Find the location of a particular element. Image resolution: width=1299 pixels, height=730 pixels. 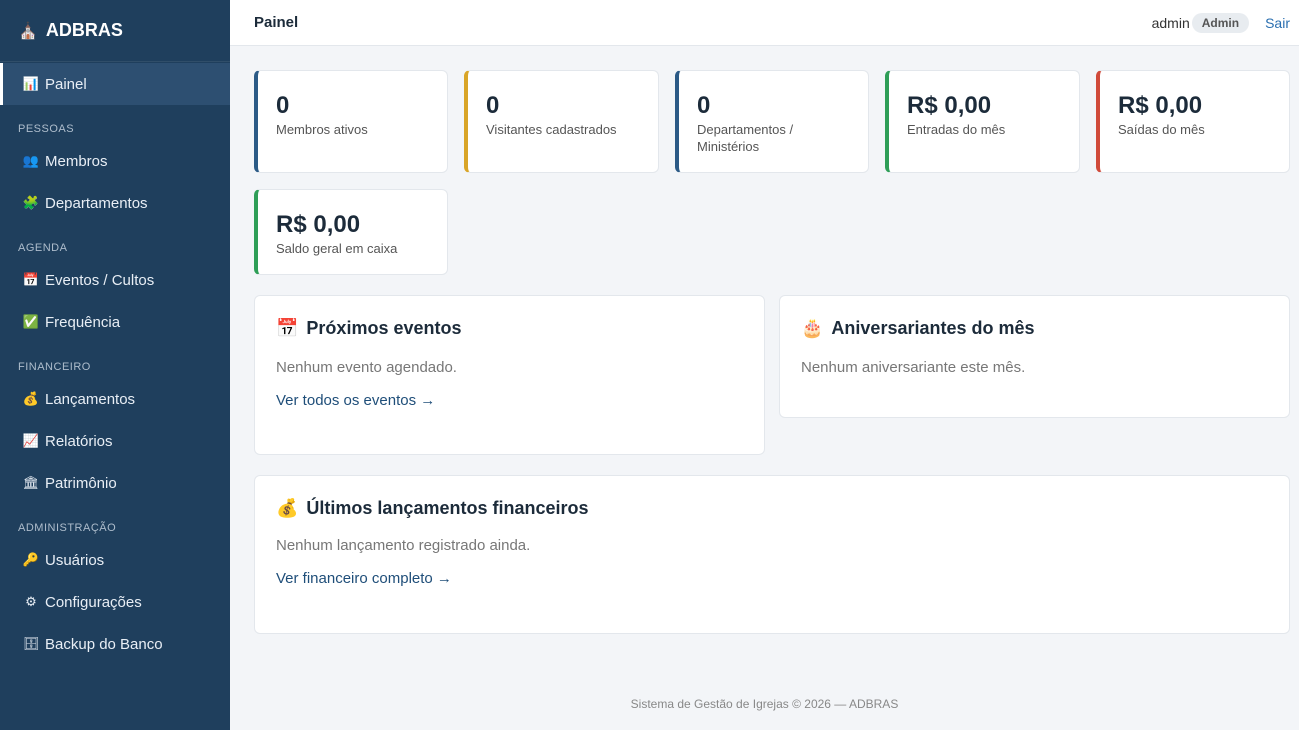

sidebar-item-eventos: 📅 Eventos / Cultos is located at coordinates (115, 280).